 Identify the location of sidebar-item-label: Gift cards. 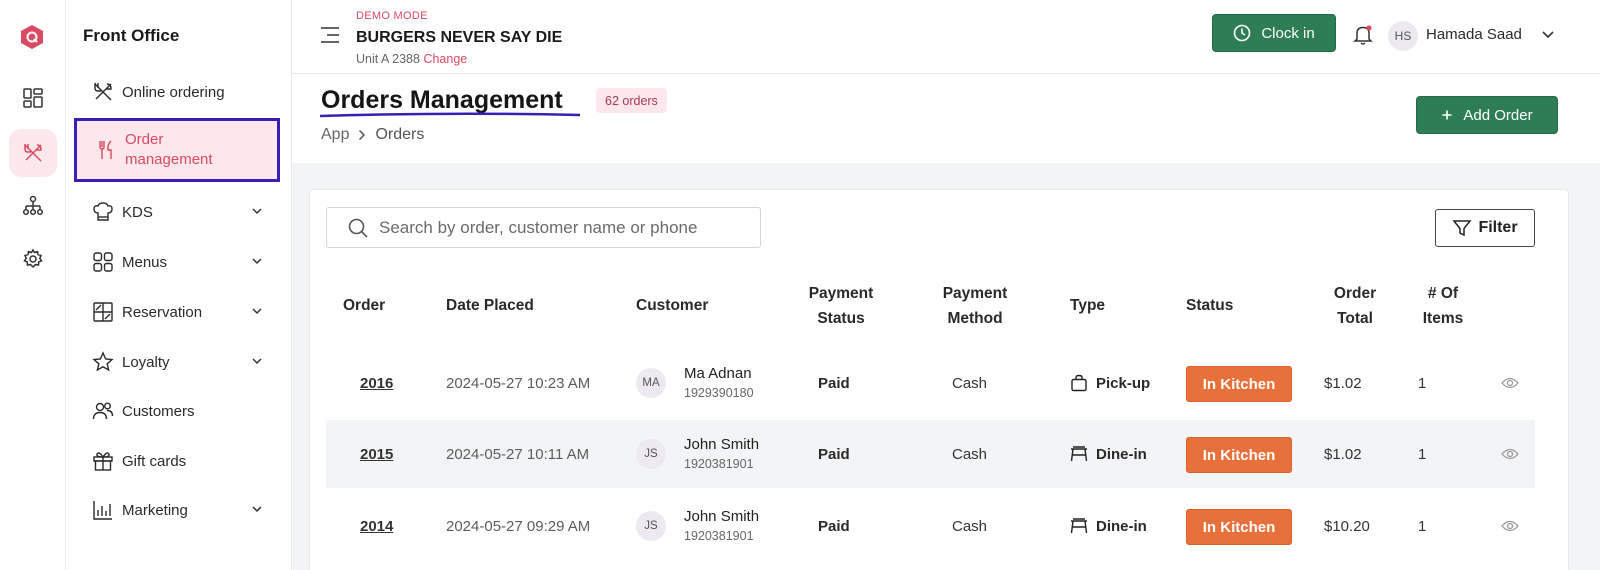
(154, 461).